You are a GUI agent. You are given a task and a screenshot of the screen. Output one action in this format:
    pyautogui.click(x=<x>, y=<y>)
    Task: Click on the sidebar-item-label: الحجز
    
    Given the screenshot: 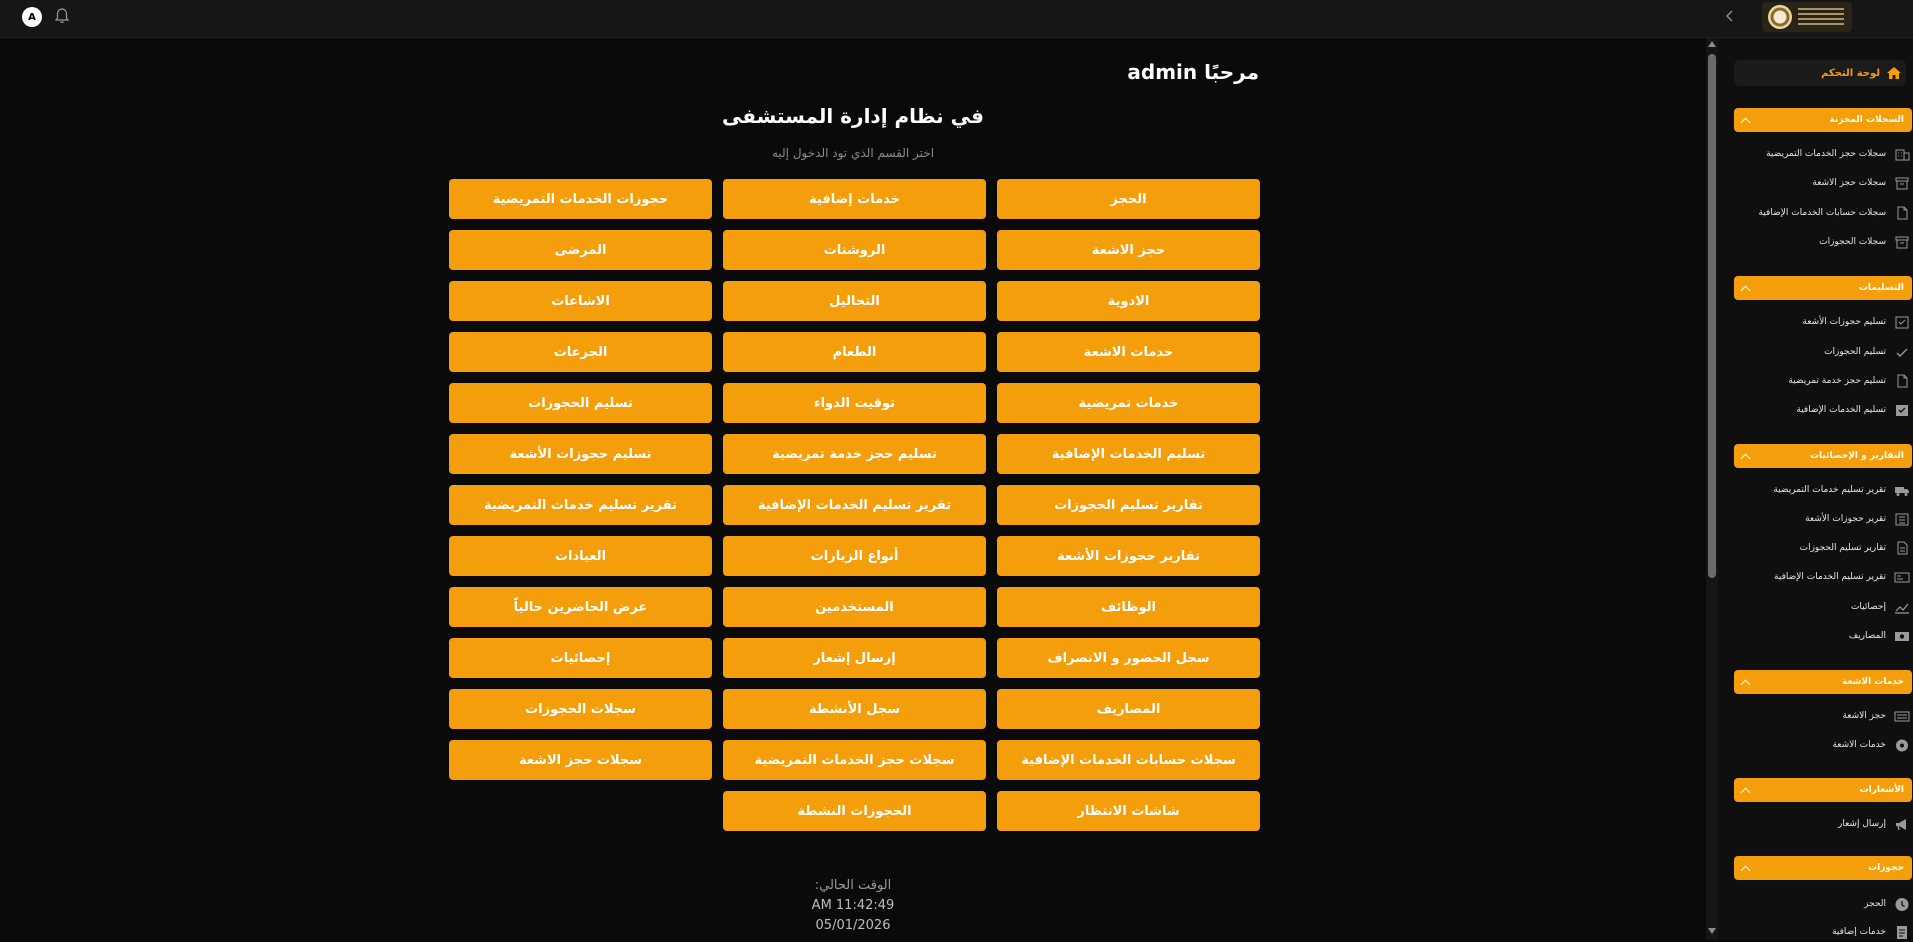 What is the action you would take?
    pyautogui.click(x=1875, y=904)
    